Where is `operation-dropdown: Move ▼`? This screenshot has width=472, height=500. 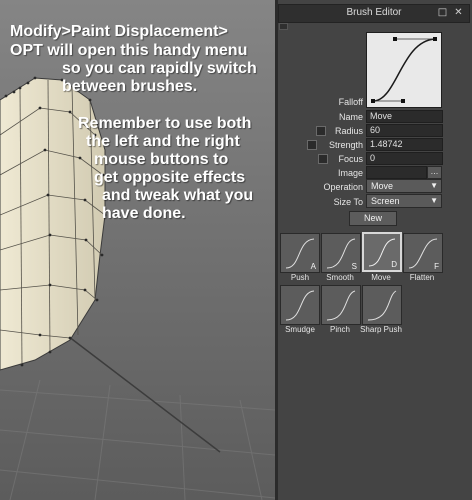
operation-dropdown: Move ▼ is located at coordinates (404, 186).